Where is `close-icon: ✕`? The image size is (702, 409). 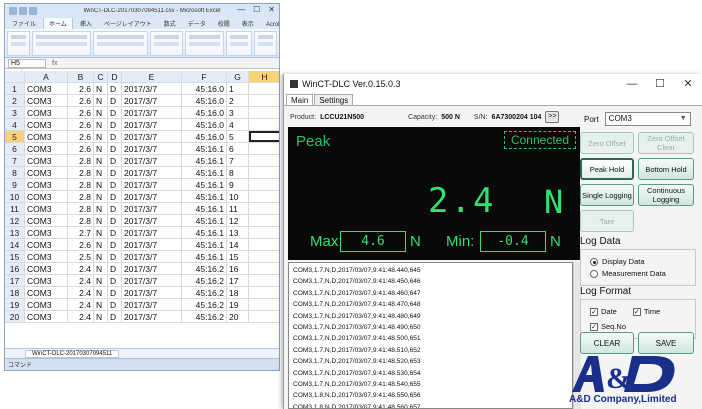 close-icon: ✕ is located at coordinates (271, 9).